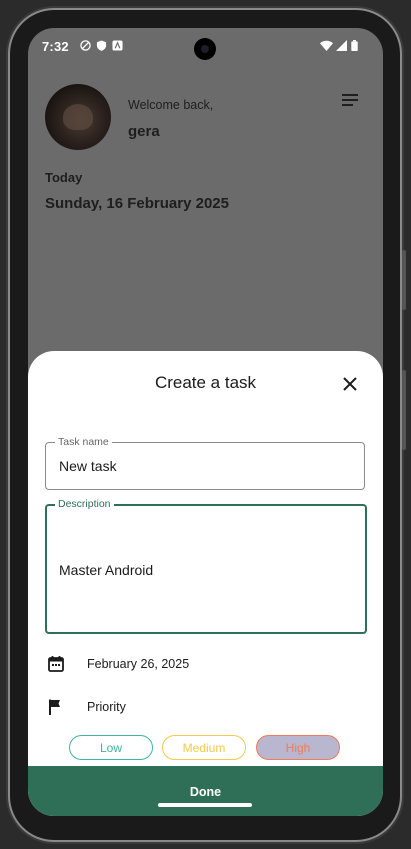 The height and width of the screenshot is (849, 411). What do you see at coordinates (205, 791) in the screenshot?
I see `done-button: Done` at bounding box center [205, 791].